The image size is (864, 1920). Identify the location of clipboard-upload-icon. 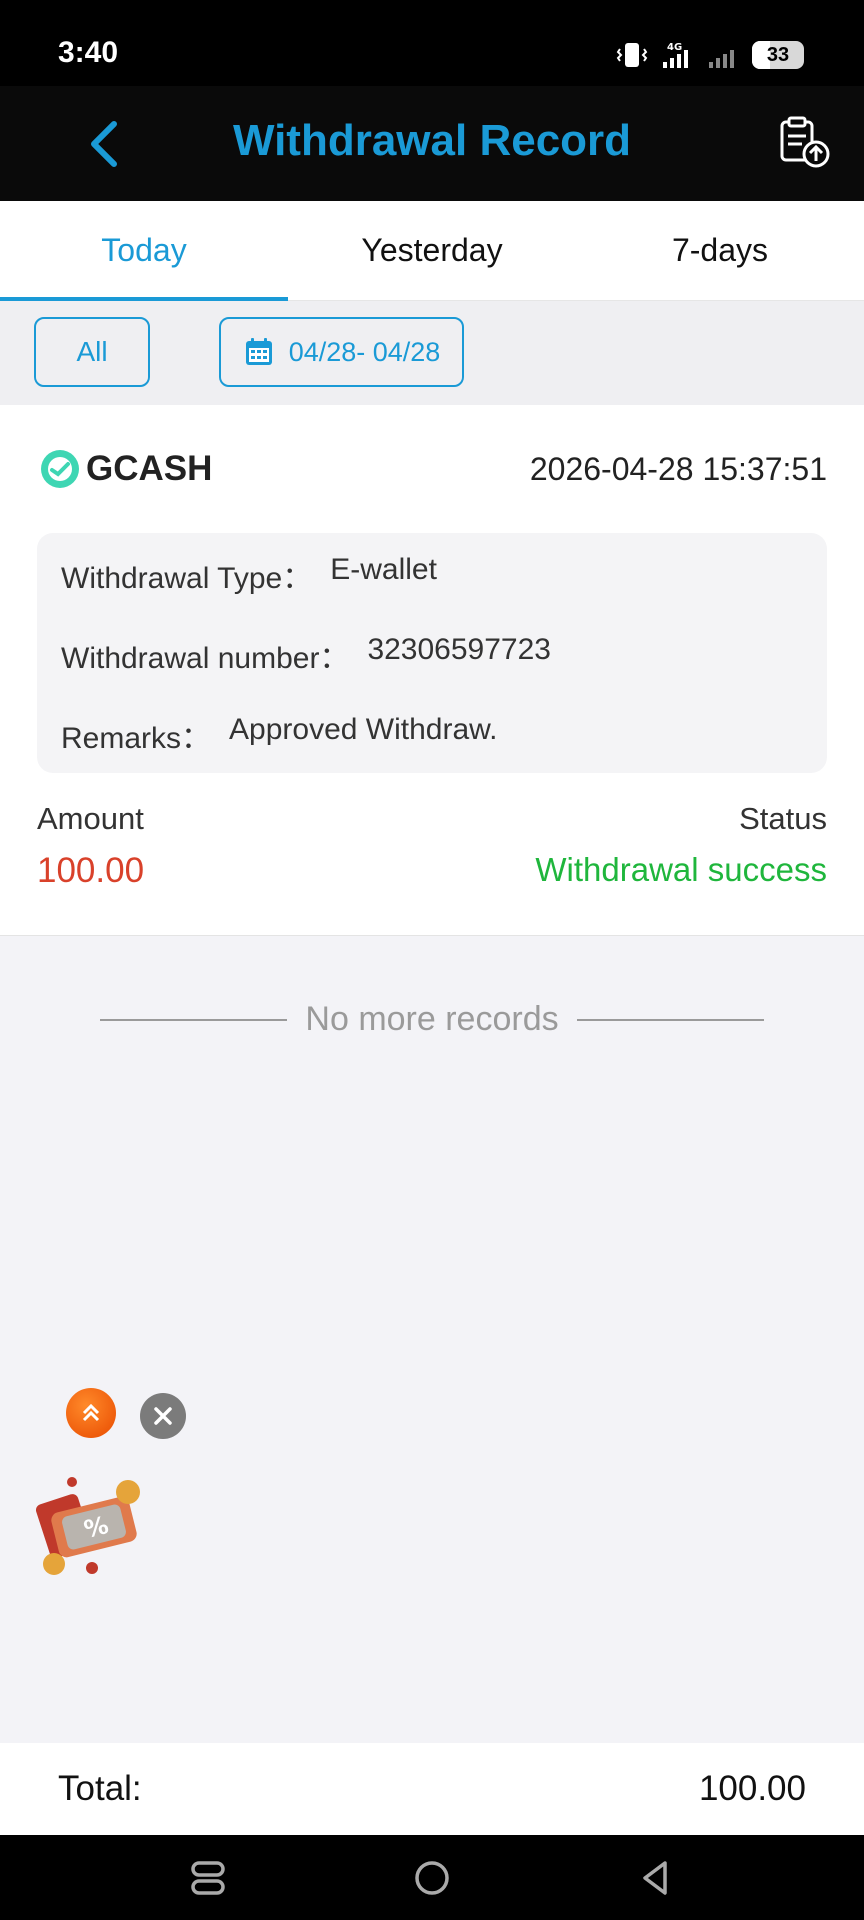
(804, 142).